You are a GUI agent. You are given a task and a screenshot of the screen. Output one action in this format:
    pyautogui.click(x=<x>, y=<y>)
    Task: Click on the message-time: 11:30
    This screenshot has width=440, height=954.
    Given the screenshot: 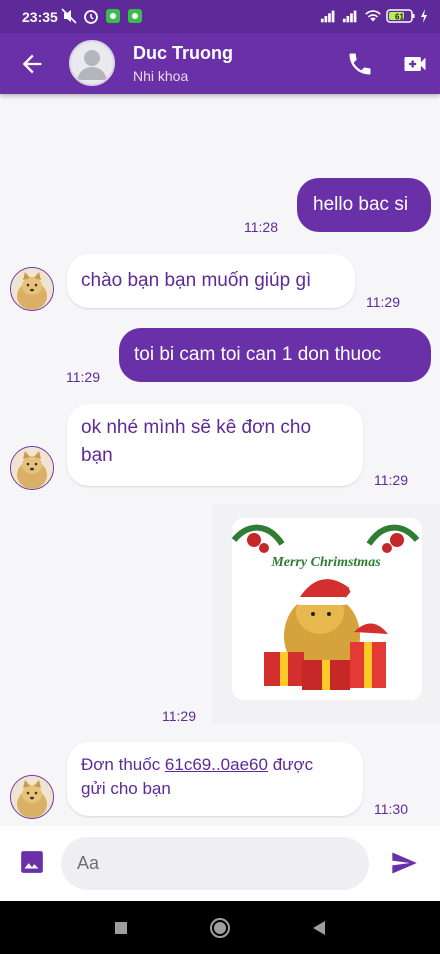 What is the action you would take?
    pyautogui.click(x=391, y=809)
    